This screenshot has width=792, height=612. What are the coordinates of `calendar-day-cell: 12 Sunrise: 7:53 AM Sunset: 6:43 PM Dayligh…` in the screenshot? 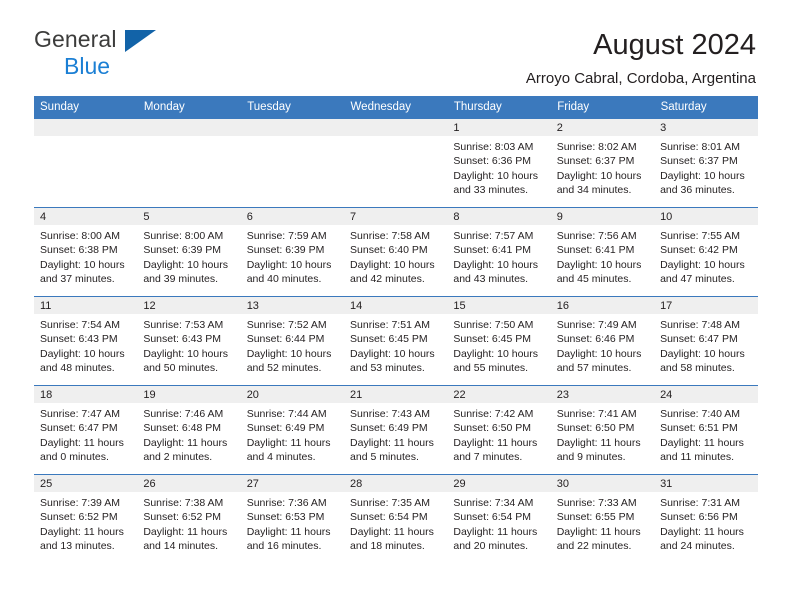 It's located at (189, 341).